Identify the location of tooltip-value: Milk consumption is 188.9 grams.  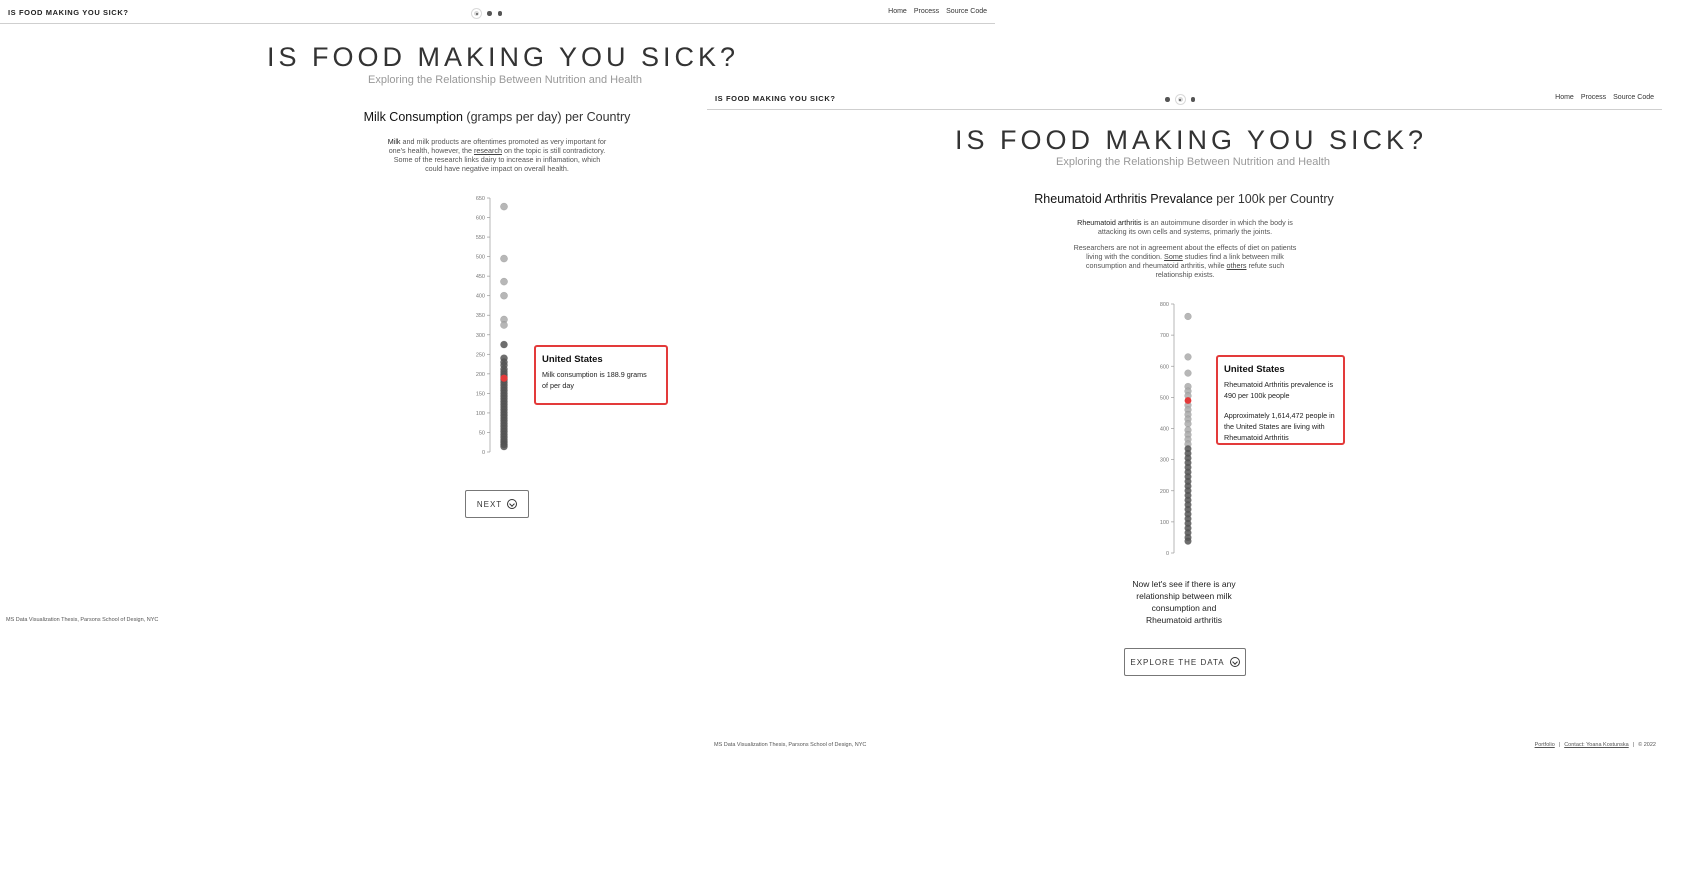
(594, 374).